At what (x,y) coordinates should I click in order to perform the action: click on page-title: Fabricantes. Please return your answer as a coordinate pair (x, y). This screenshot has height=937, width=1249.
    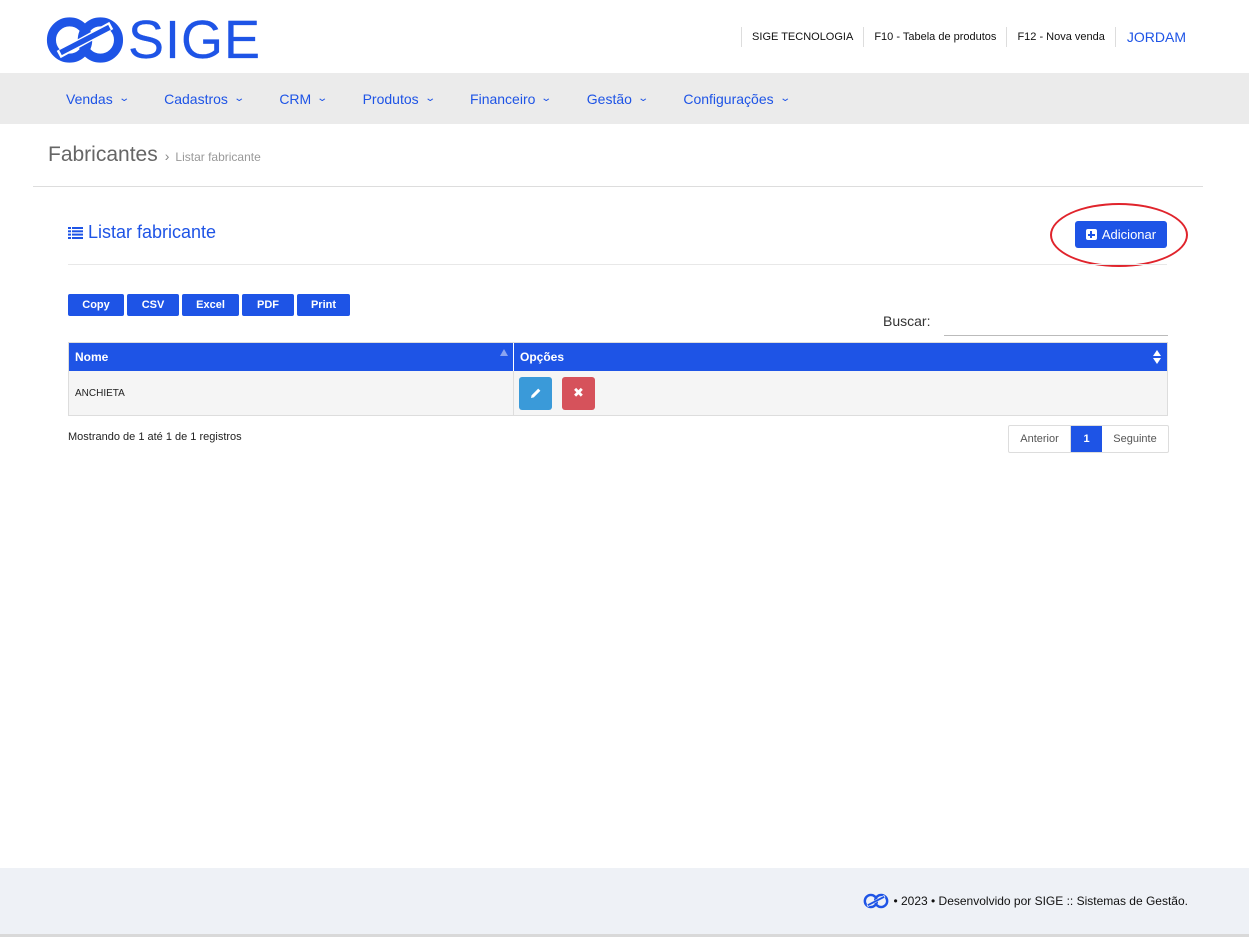
    Looking at the image, I should click on (103, 155).